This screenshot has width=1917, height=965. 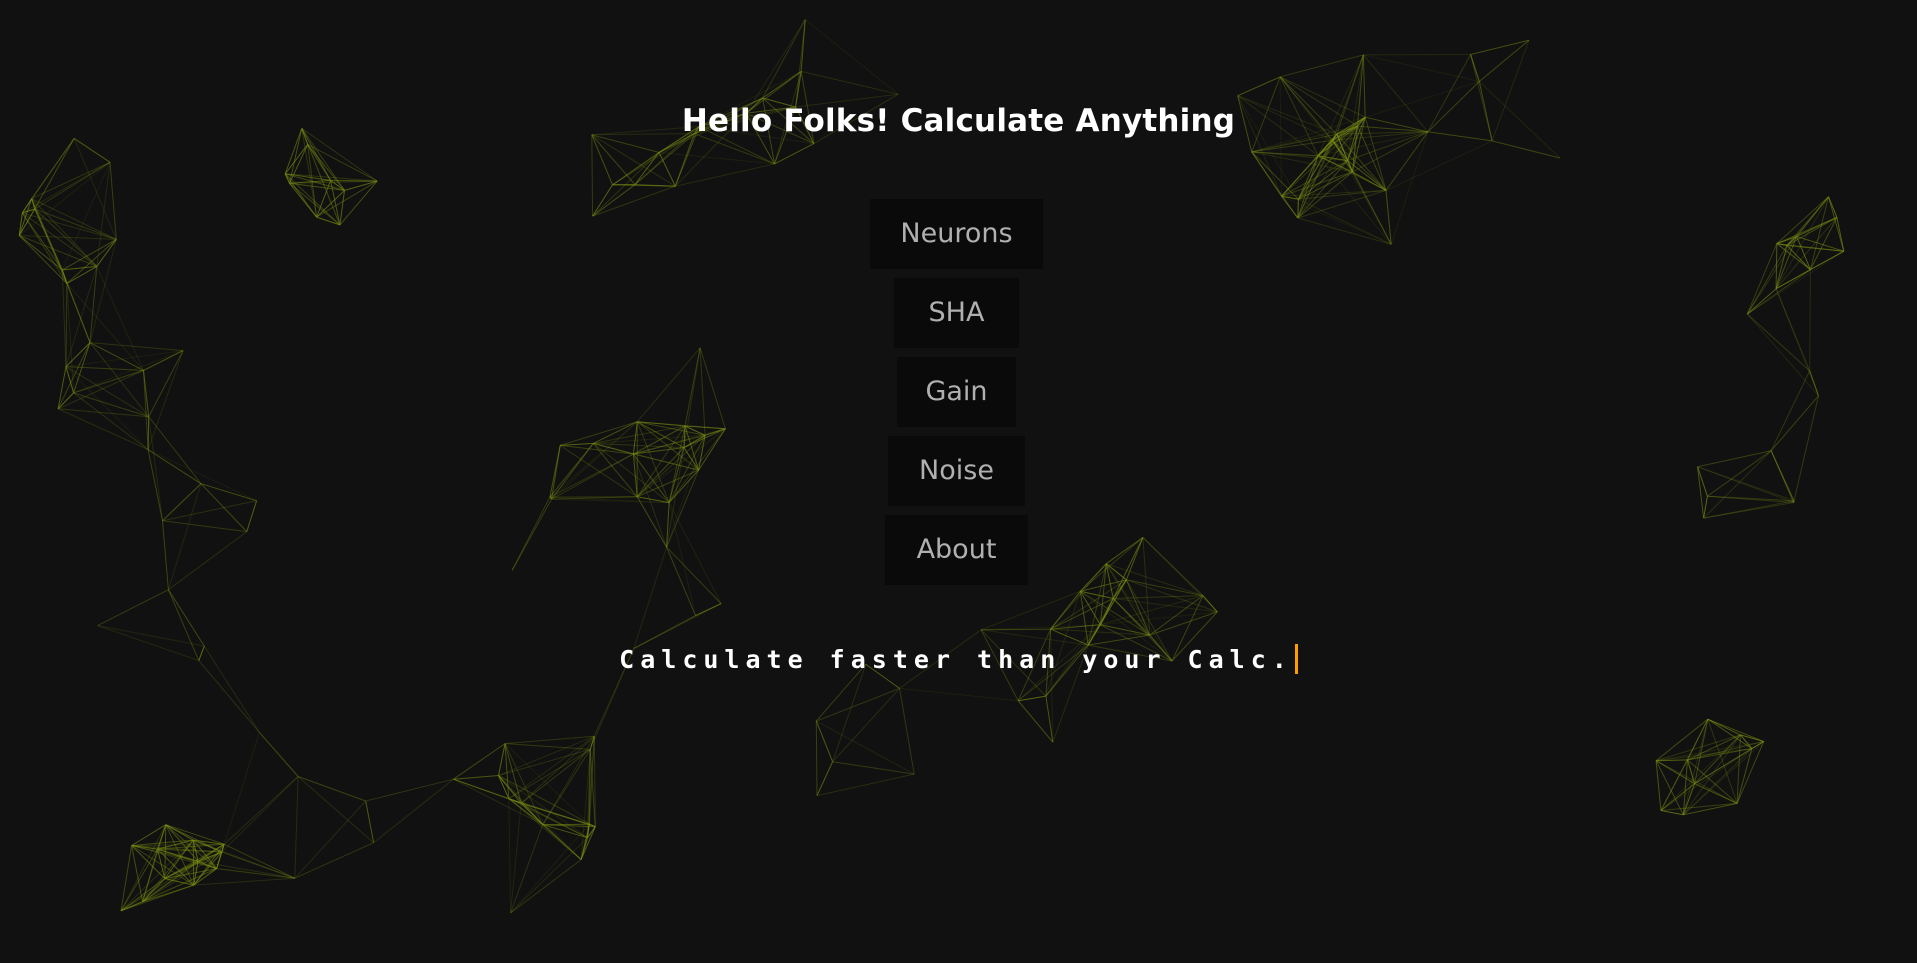 I want to click on neurons-button: Neurons, so click(x=956, y=234).